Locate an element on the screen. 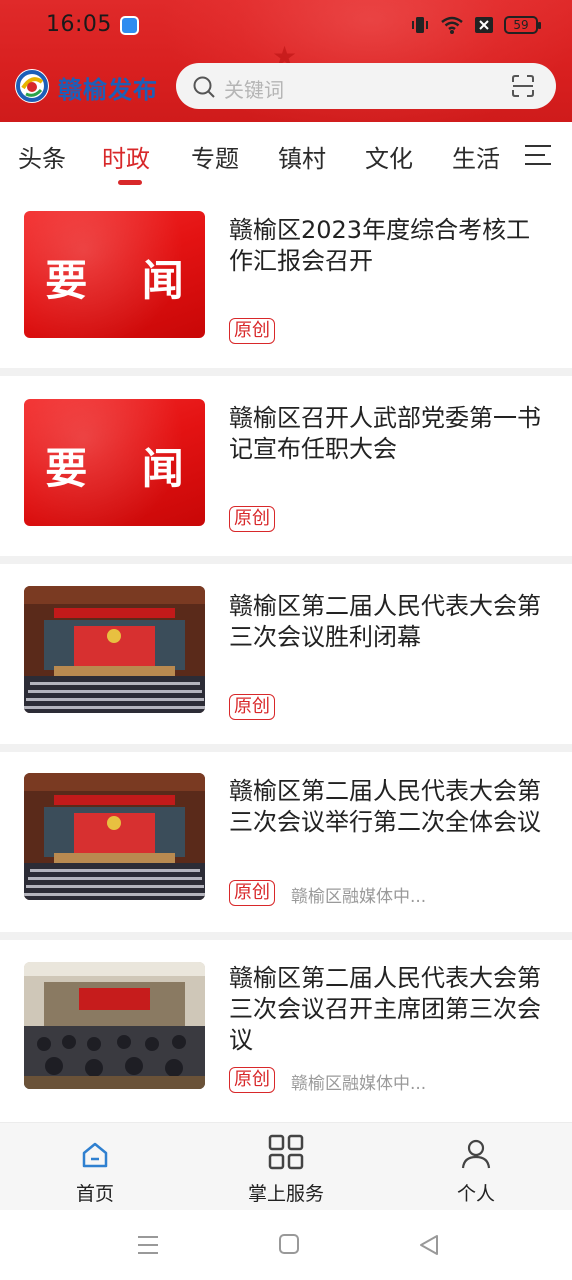  news-item: 要 闻 赣榆区2023年度综合考核工作汇报会召开 原创 is located at coordinates (286, 277).